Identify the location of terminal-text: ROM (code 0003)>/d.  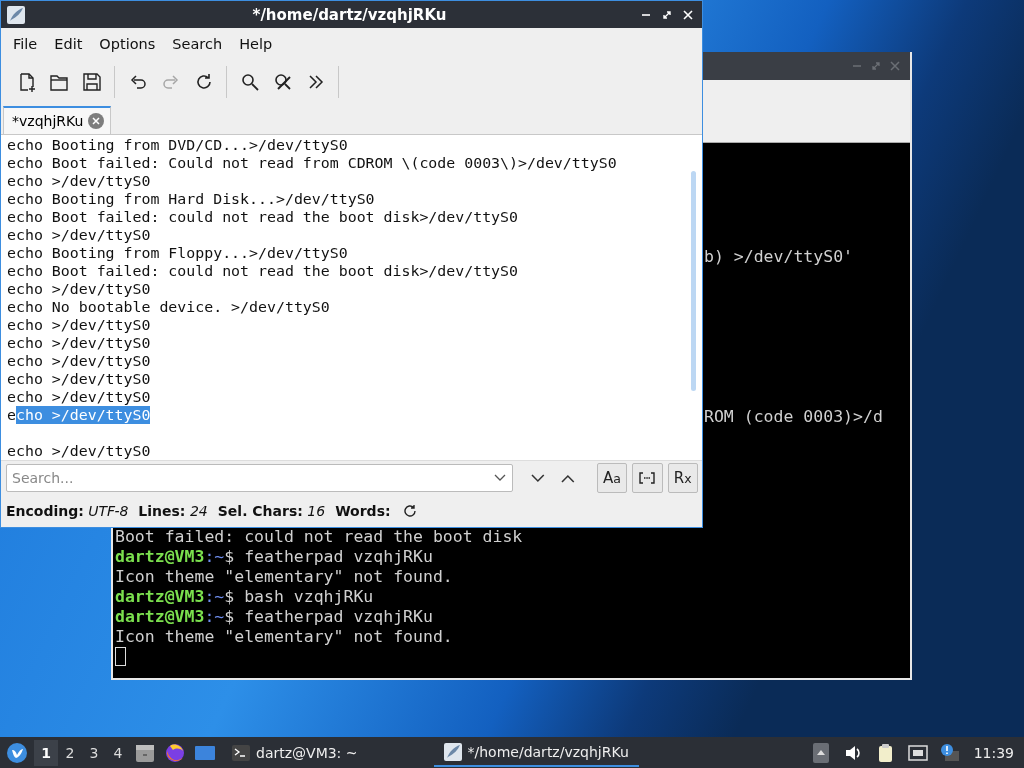
(794, 417).